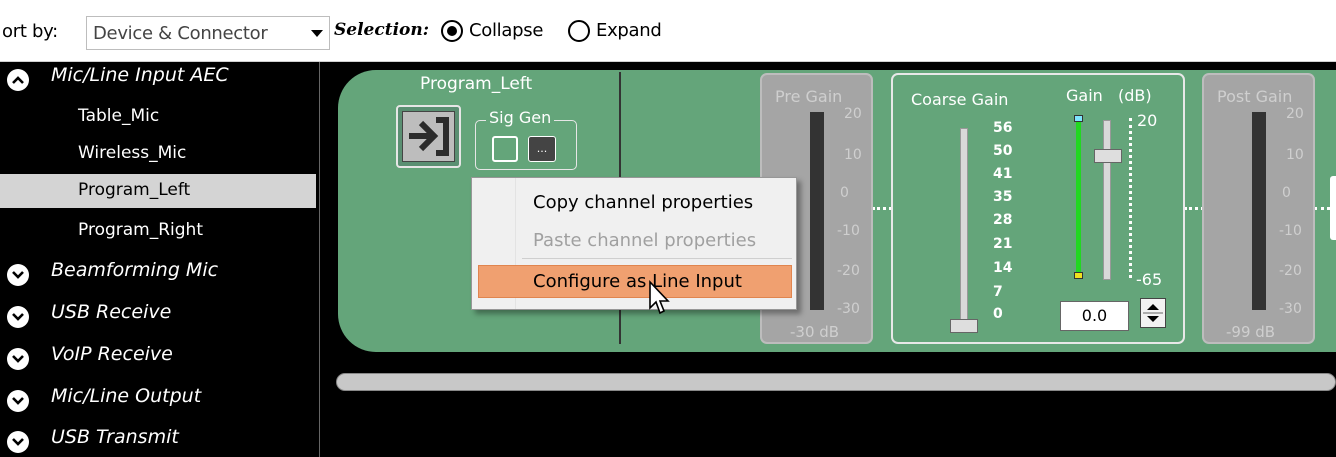  I want to click on pre-gain-tick: 20, so click(853, 114).